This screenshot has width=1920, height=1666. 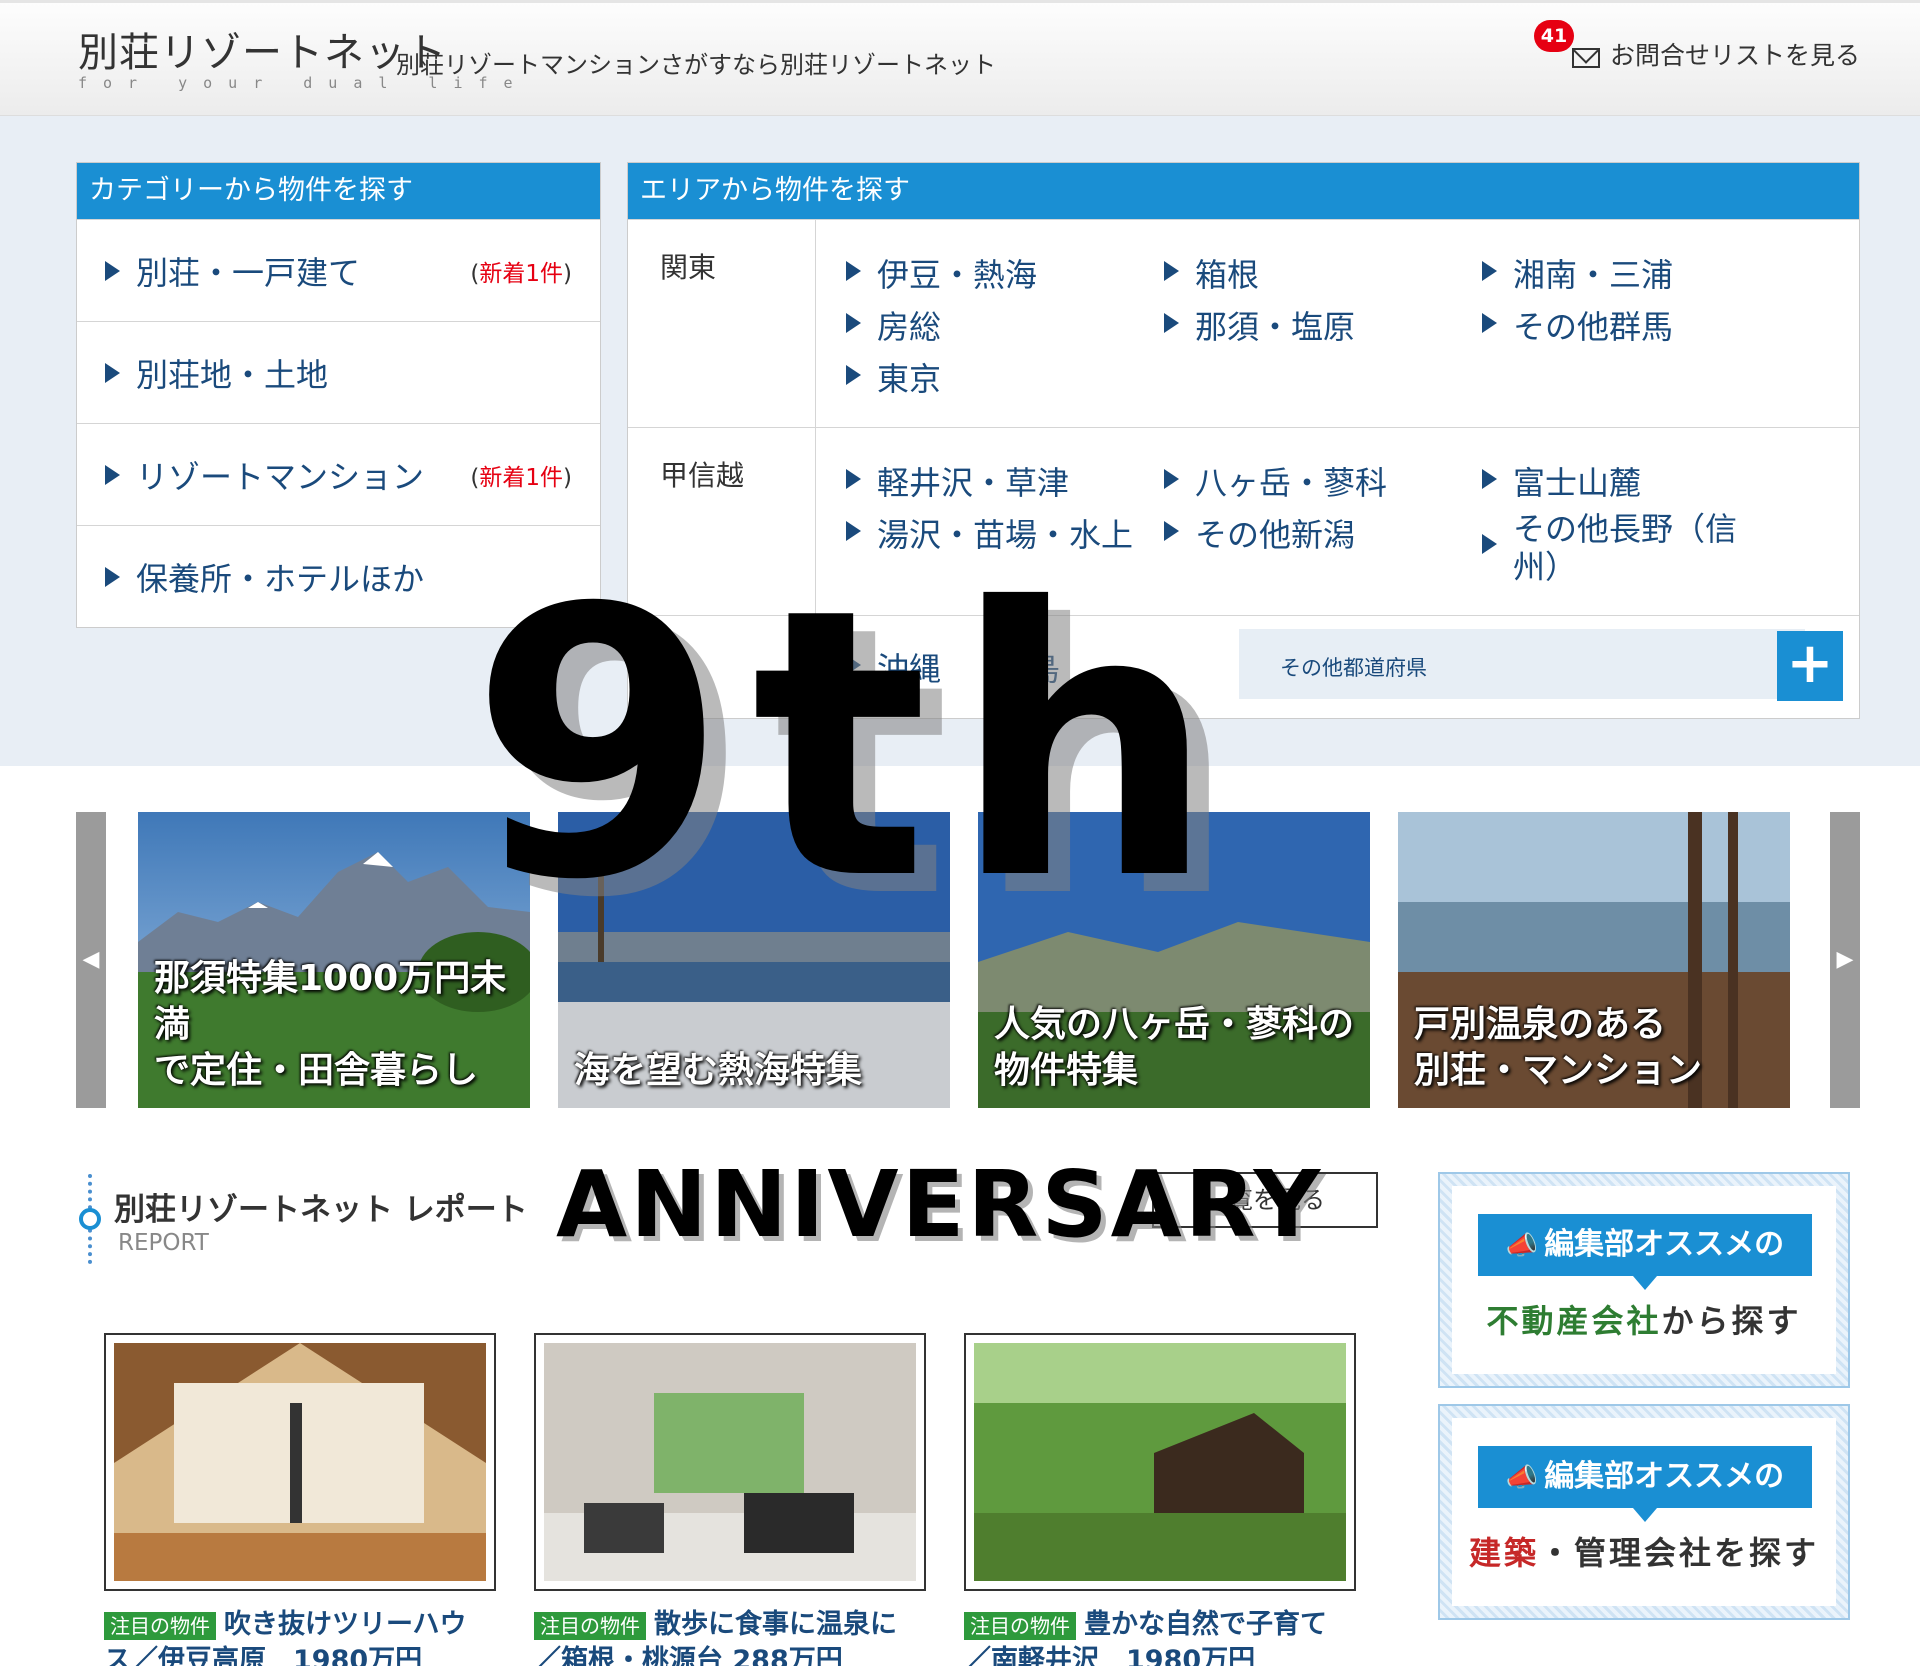 I want to click on report-section-header: 別荘リゾートネット レポート REPORT, so click(x=336, y=1216).